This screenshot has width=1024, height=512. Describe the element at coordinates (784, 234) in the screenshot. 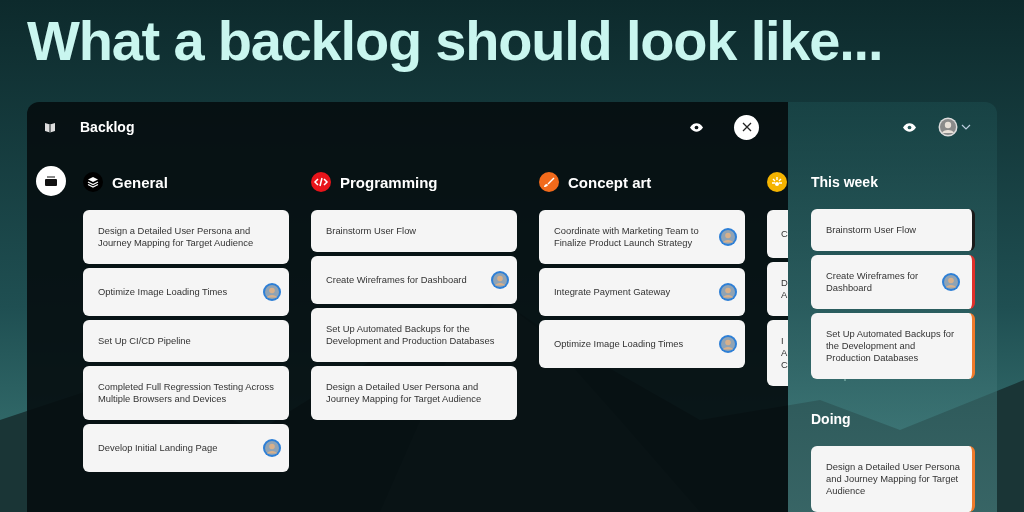

I see `card-title: C` at that location.